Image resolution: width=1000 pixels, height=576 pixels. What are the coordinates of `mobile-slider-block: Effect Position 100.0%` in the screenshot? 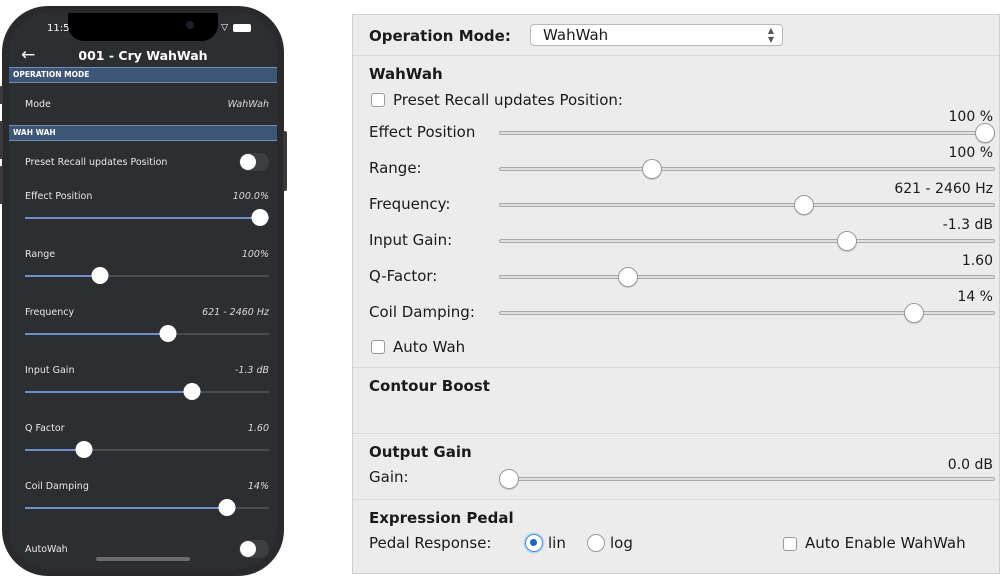 It's located at (143, 212).